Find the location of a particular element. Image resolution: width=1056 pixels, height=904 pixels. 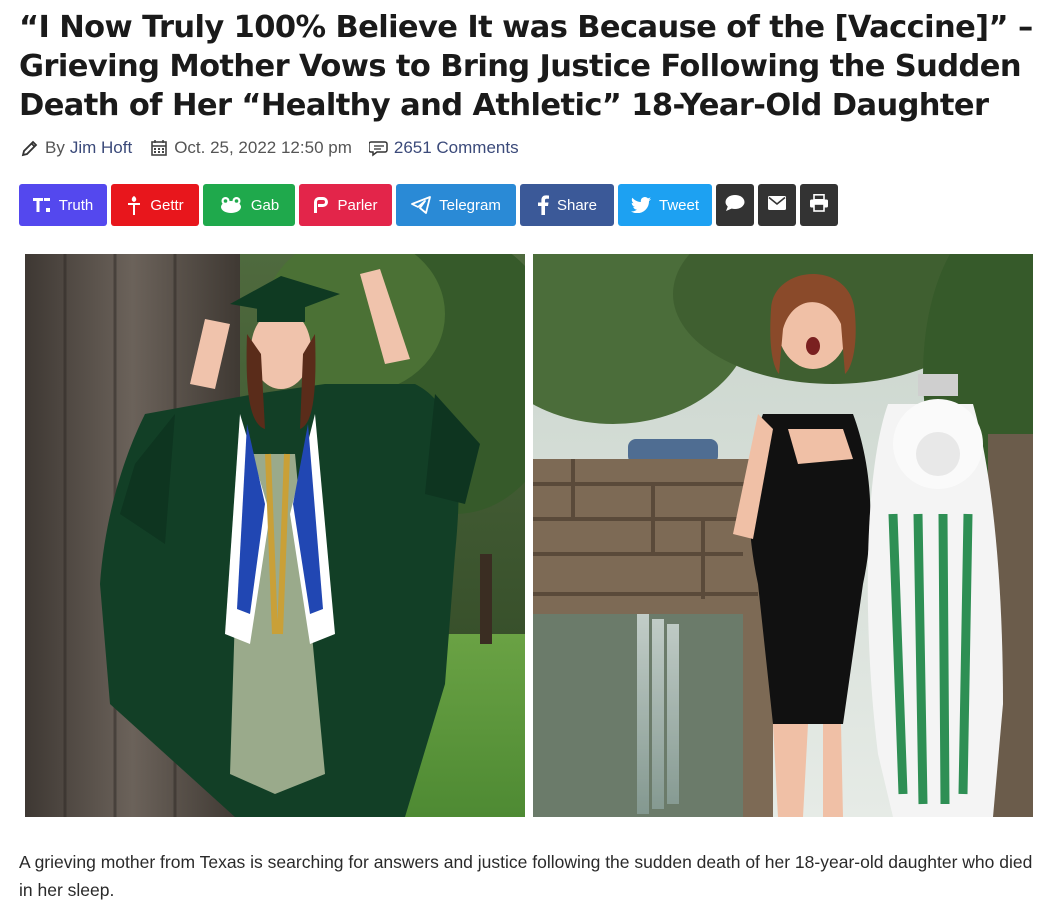

sms-bubble-icon is located at coordinates (735, 205).